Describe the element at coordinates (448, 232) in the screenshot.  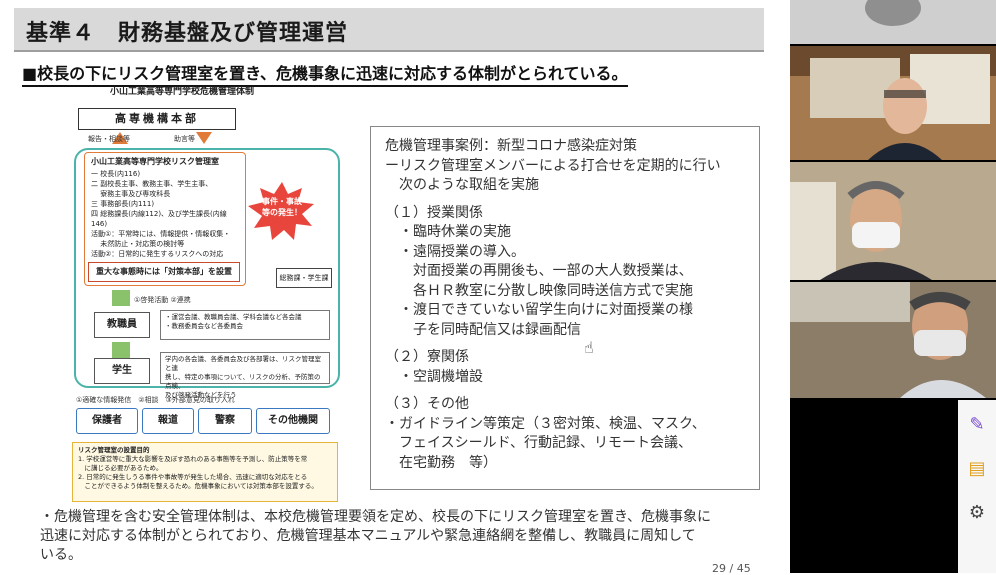
I see `example-line: ・臨時休業の実施` at that location.